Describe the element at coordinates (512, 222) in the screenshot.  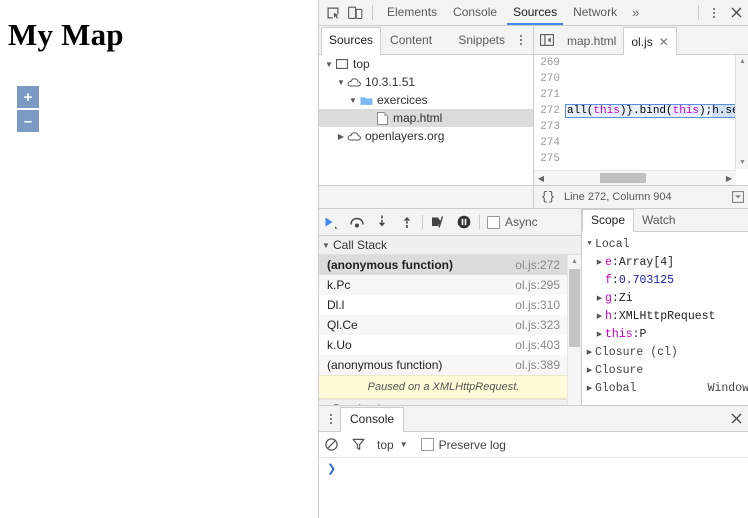
I see `async-toggle: Async` at that location.